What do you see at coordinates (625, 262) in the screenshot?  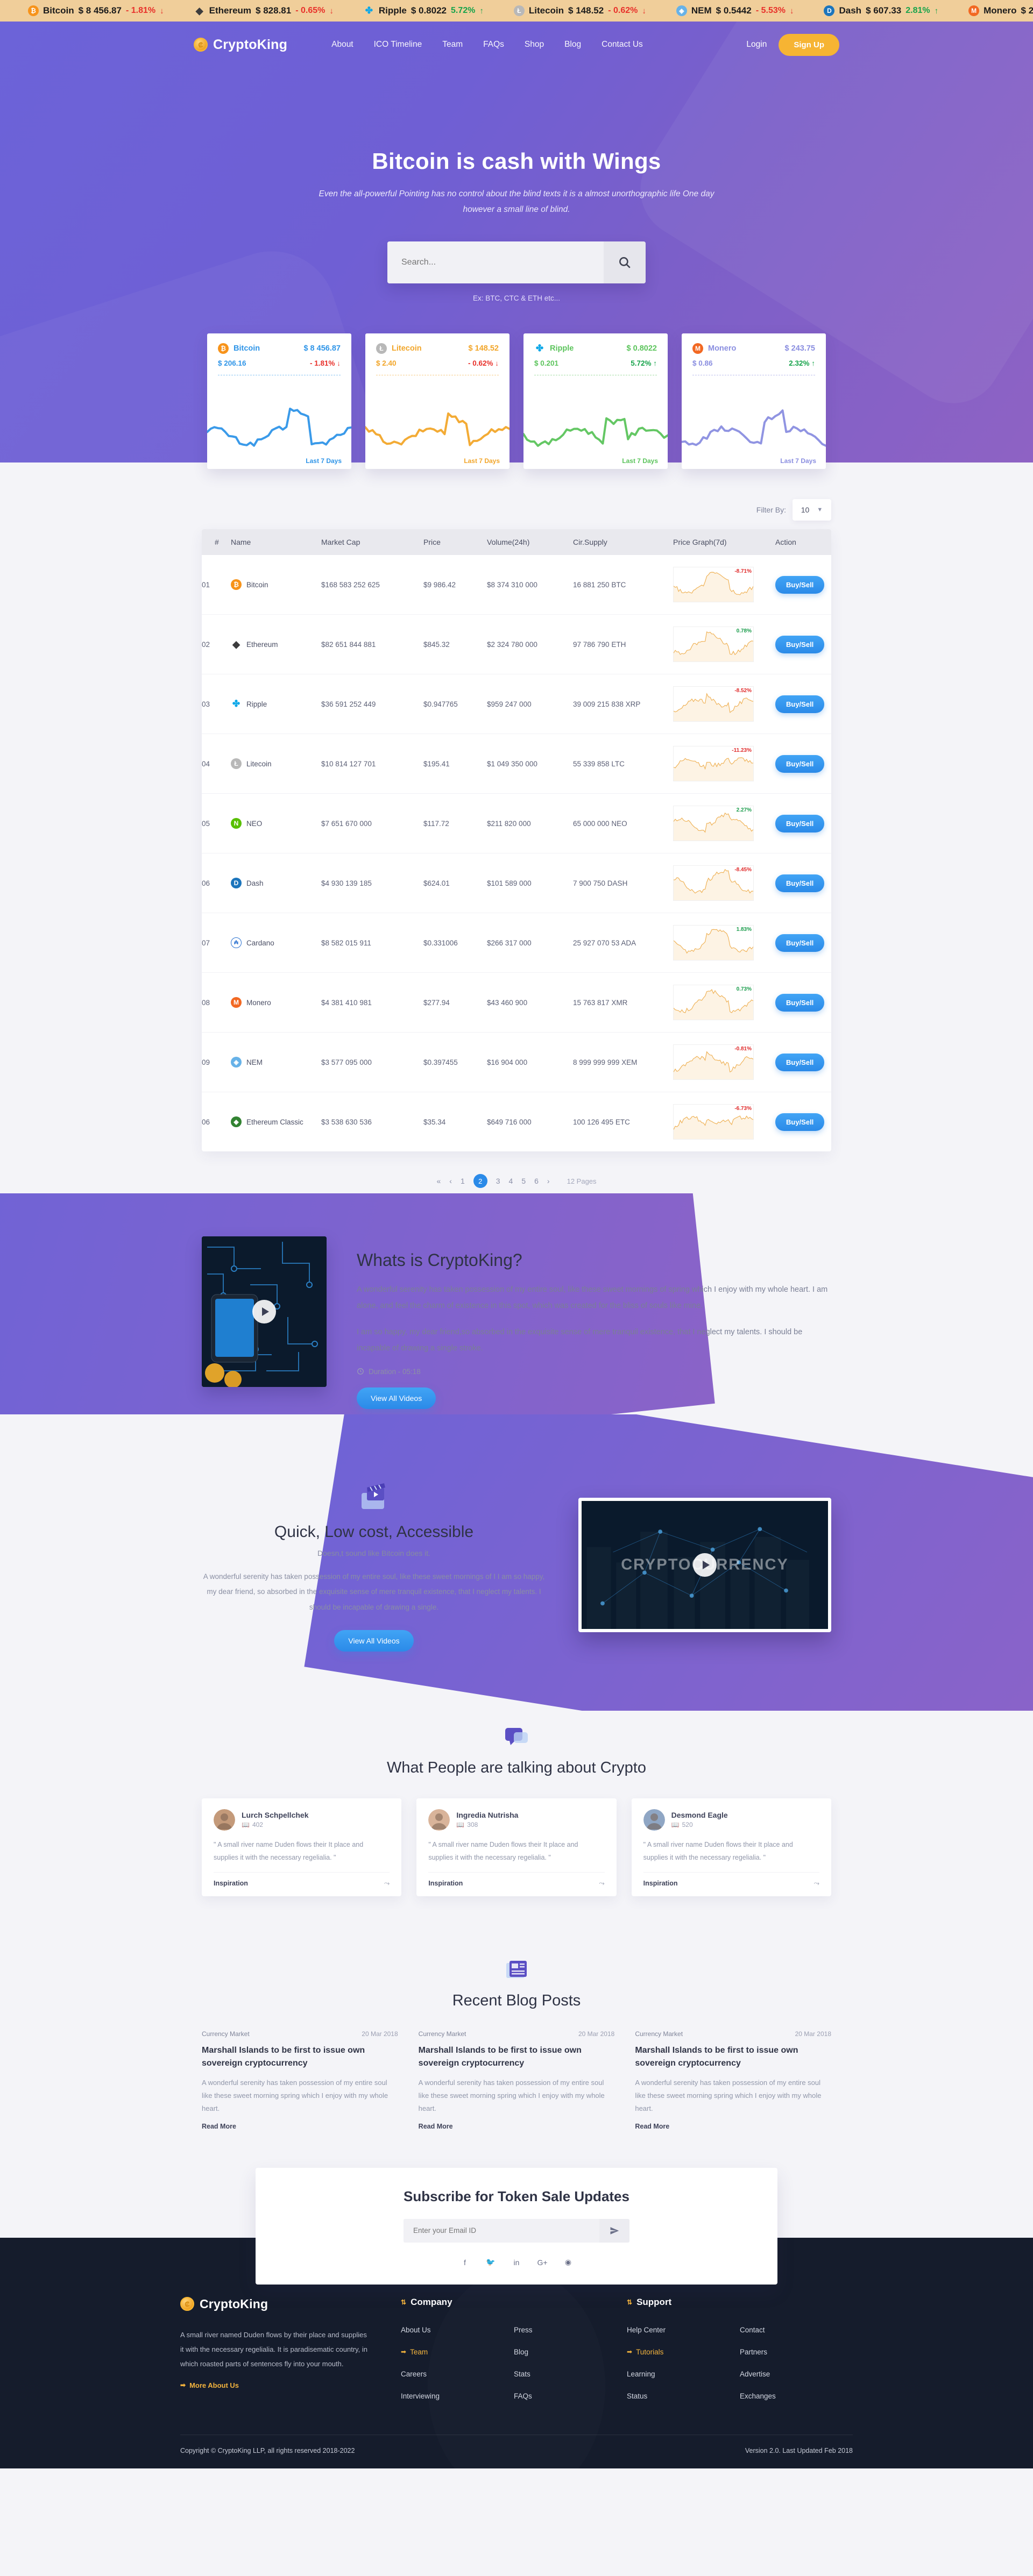 I see `search-button` at bounding box center [625, 262].